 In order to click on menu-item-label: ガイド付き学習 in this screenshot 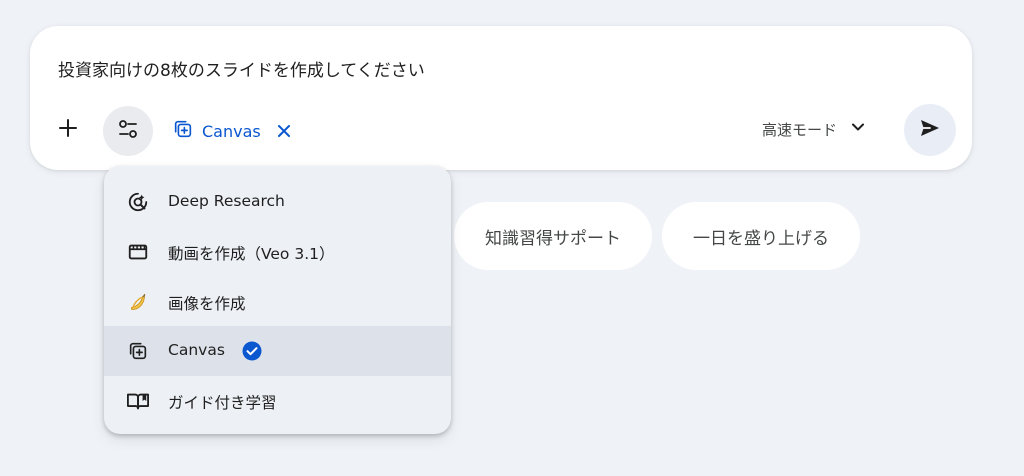, I will do `click(222, 403)`.